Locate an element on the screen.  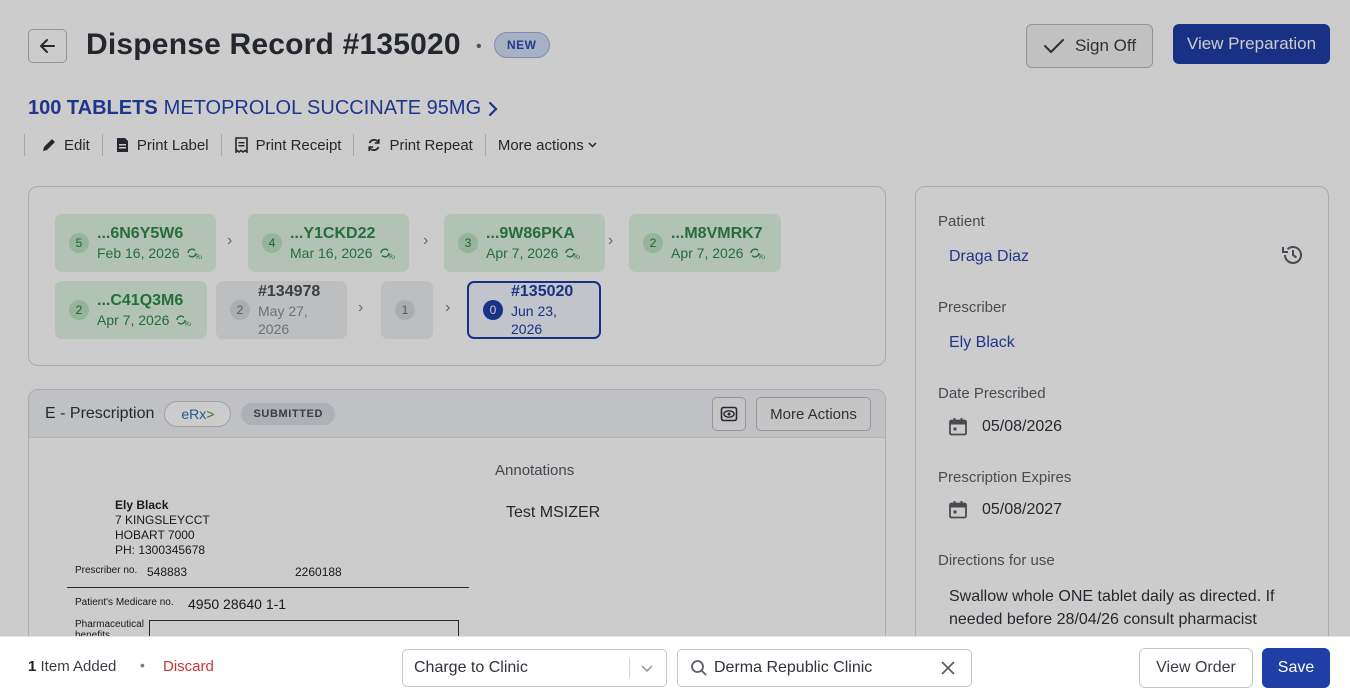
more-actions-button: More Actions is located at coordinates (813, 414).